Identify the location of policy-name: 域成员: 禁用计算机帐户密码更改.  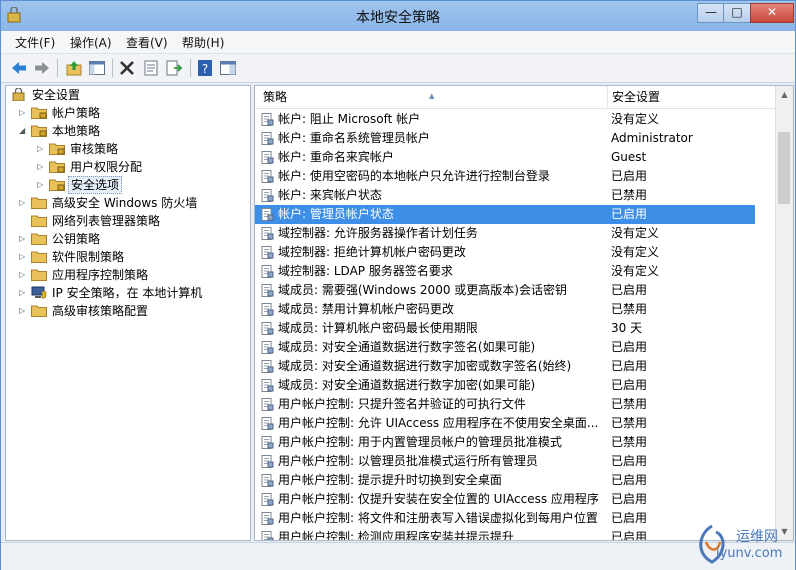
(366, 309).